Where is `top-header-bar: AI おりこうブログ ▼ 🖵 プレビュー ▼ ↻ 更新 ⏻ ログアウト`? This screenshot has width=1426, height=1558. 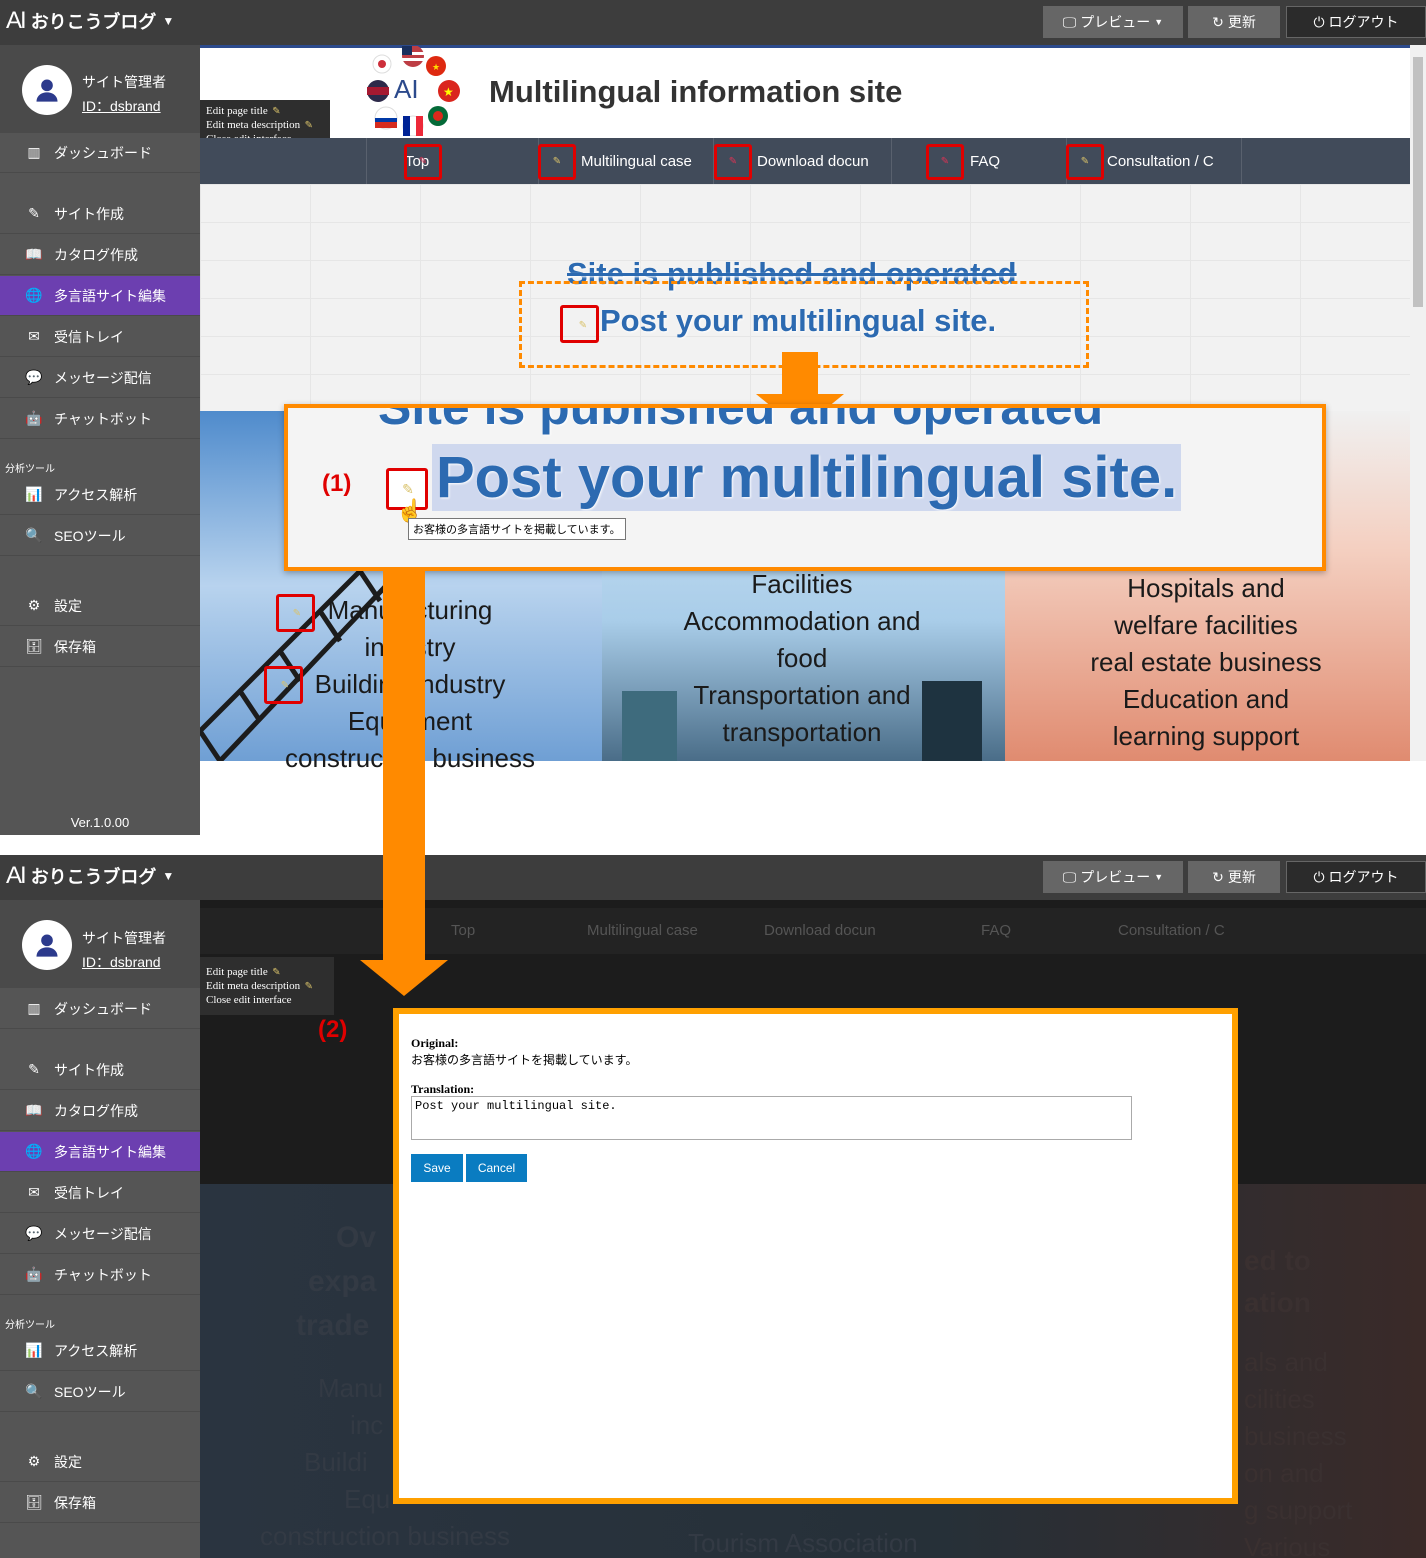 top-header-bar: AI おりこうブログ ▼ 🖵 プレビュー ▼ ↻ 更新 ⏻ ログアウト is located at coordinates (713, 877).